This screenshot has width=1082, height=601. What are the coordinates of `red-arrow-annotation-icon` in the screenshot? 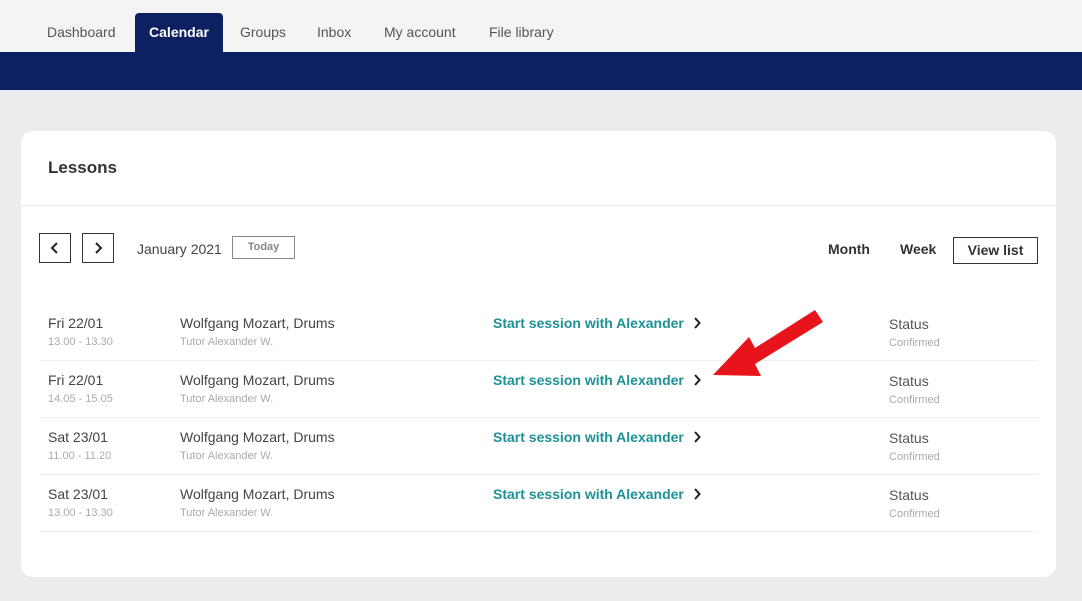 It's located at (768, 343).